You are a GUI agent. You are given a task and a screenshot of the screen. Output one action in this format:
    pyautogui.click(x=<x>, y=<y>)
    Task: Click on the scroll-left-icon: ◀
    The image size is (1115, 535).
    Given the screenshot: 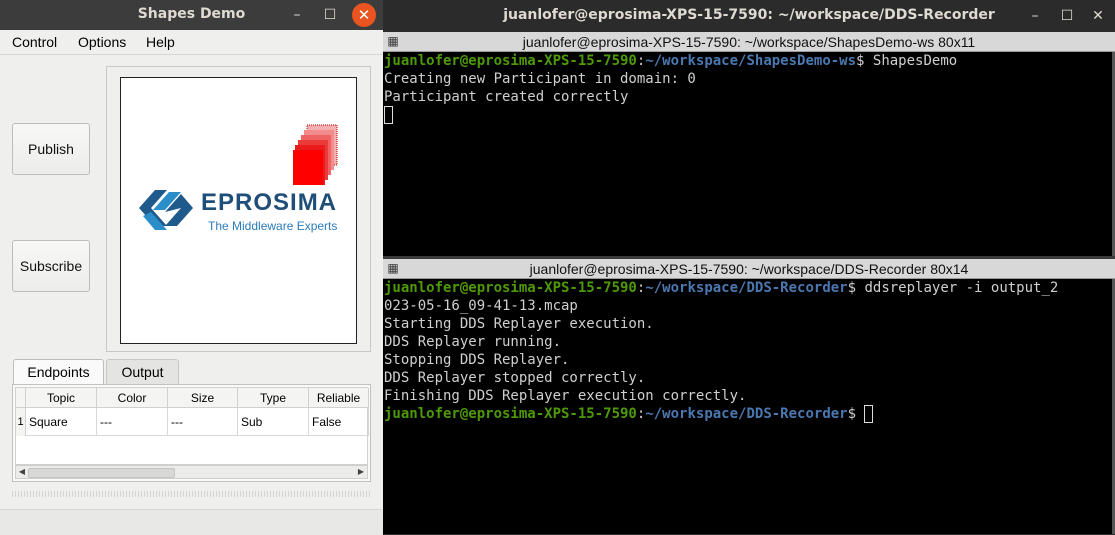 What is the action you would take?
    pyautogui.click(x=22, y=472)
    